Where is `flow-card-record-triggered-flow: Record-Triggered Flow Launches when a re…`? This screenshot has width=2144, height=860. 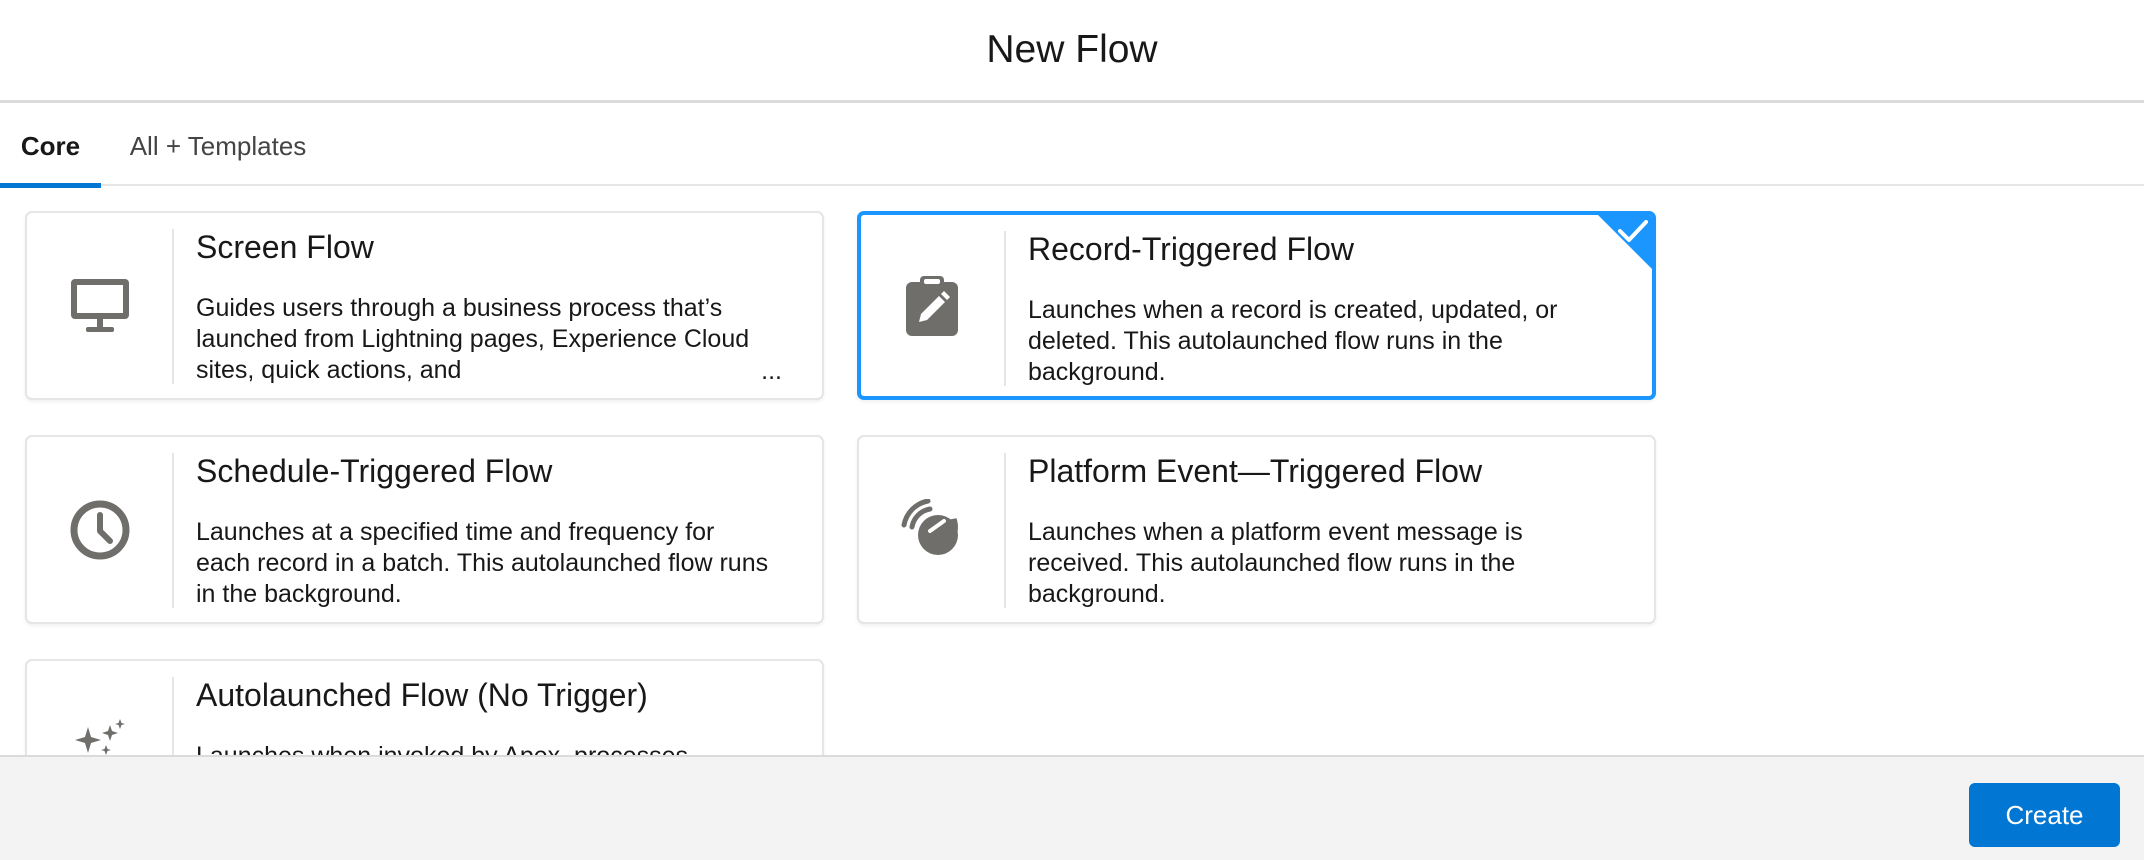 flow-card-record-triggered-flow: Record-Triggered Flow Launches when a re… is located at coordinates (1256, 305).